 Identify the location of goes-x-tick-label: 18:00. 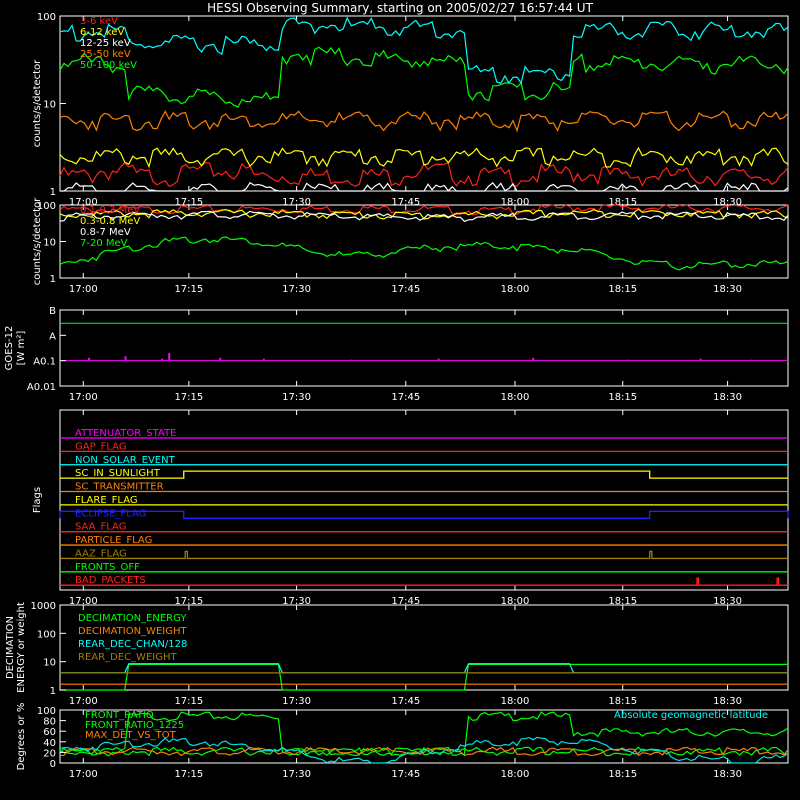
(515, 397).